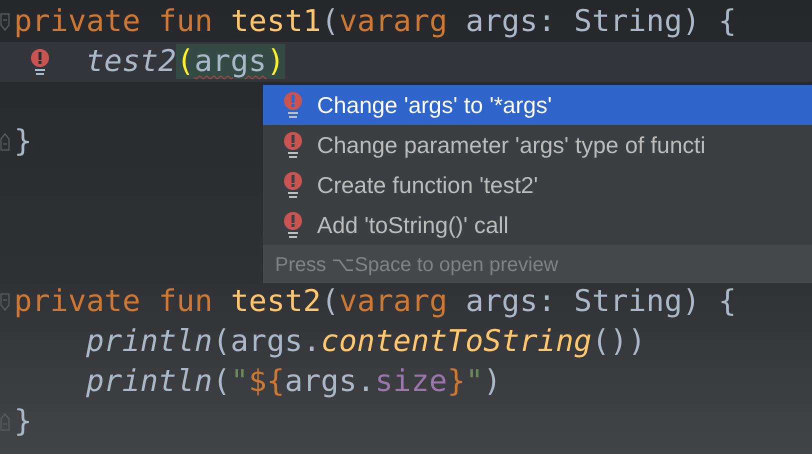  What do you see at coordinates (537, 185) in the screenshot?
I see `quick-fix-item: Create function 'test2'` at bounding box center [537, 185].